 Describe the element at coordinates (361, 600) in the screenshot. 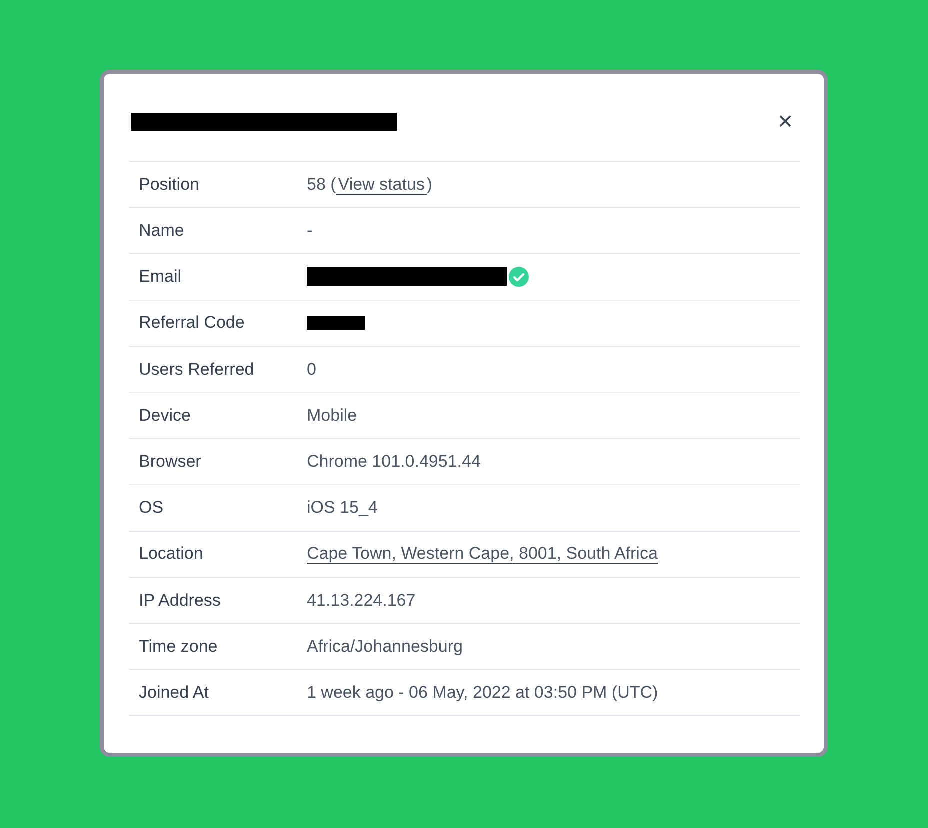

I see `field-value: 41.13.224.167` at that location.